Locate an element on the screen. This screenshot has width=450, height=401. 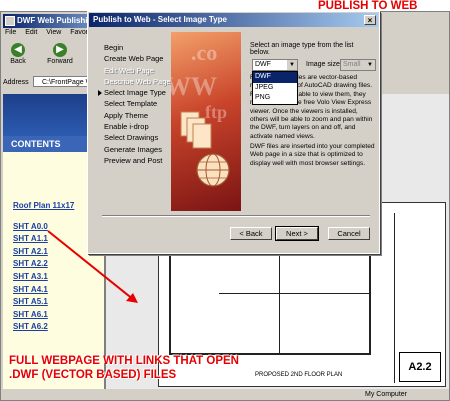
option-dwf: DWF is located at coordinates (275, 77).